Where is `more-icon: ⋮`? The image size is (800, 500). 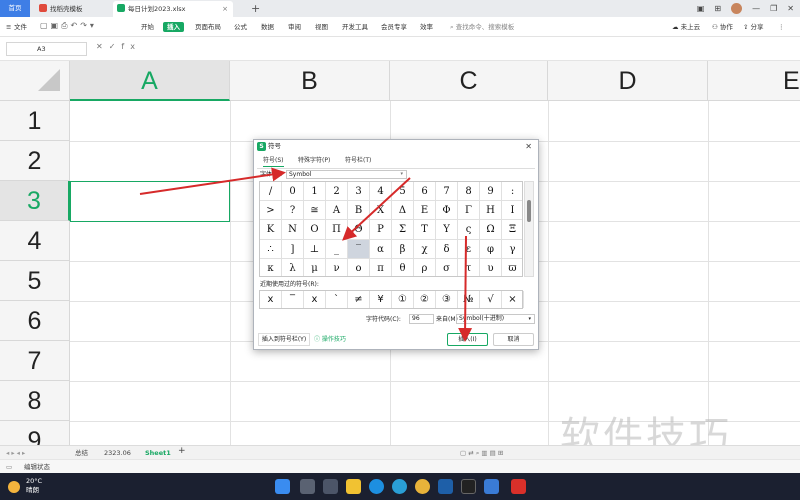
more-icon: ⋮ is located at coordinates (781, 27).